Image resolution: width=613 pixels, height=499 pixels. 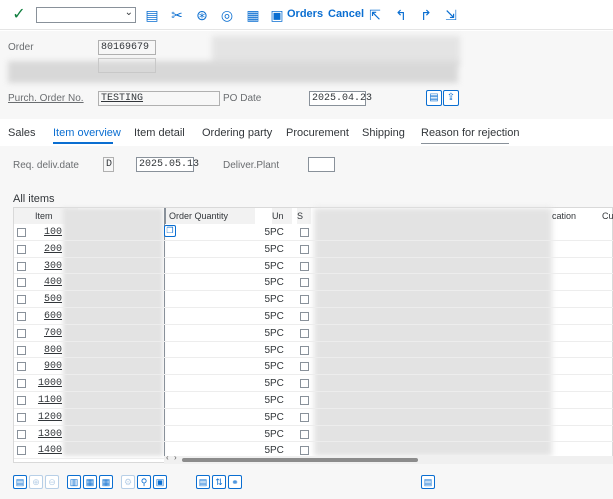 What do you see at coordinates (152, 15) in the screenshot?
I see `save-icon: ▤` at bounding box center [152, 15].